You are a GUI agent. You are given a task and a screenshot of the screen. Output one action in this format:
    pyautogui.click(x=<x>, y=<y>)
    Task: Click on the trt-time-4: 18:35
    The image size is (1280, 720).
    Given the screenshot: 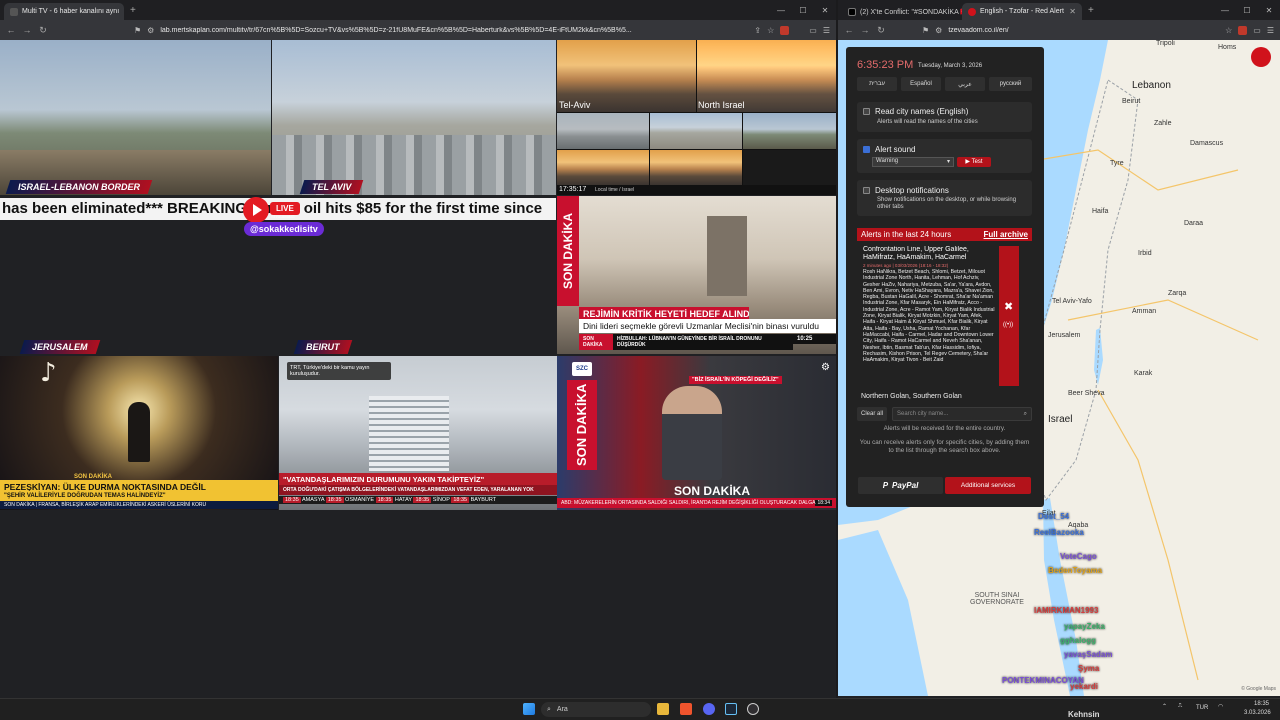 What is the action you would take?
    pyautogui.click(x=460, y=500)
    